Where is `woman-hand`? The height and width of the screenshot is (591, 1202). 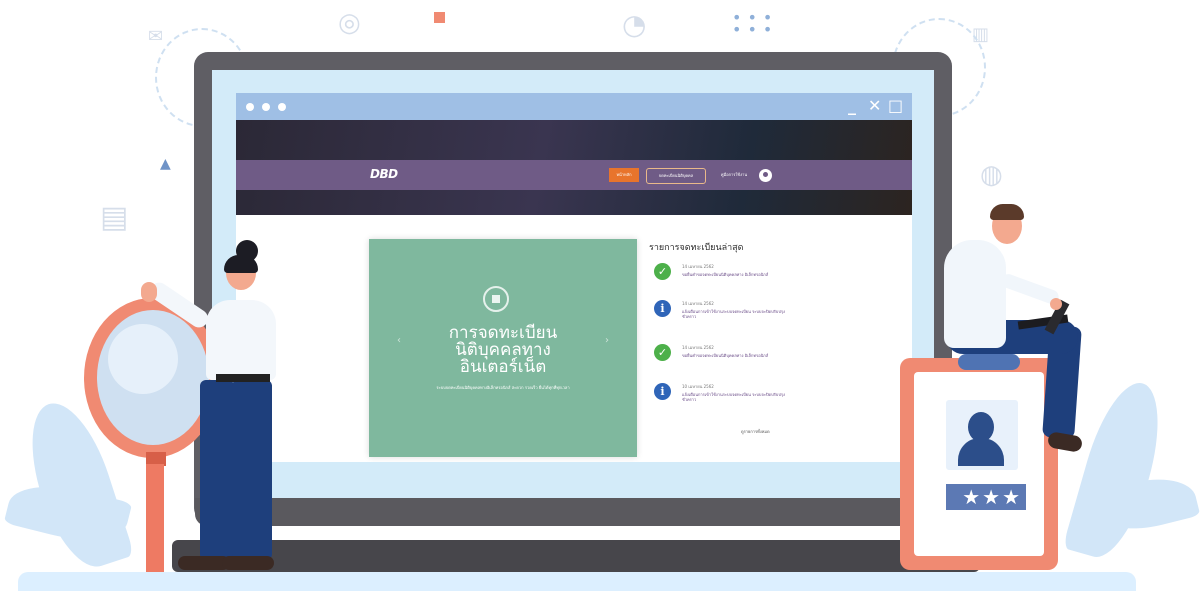
woman-hand is located at coordinates (149, 292).